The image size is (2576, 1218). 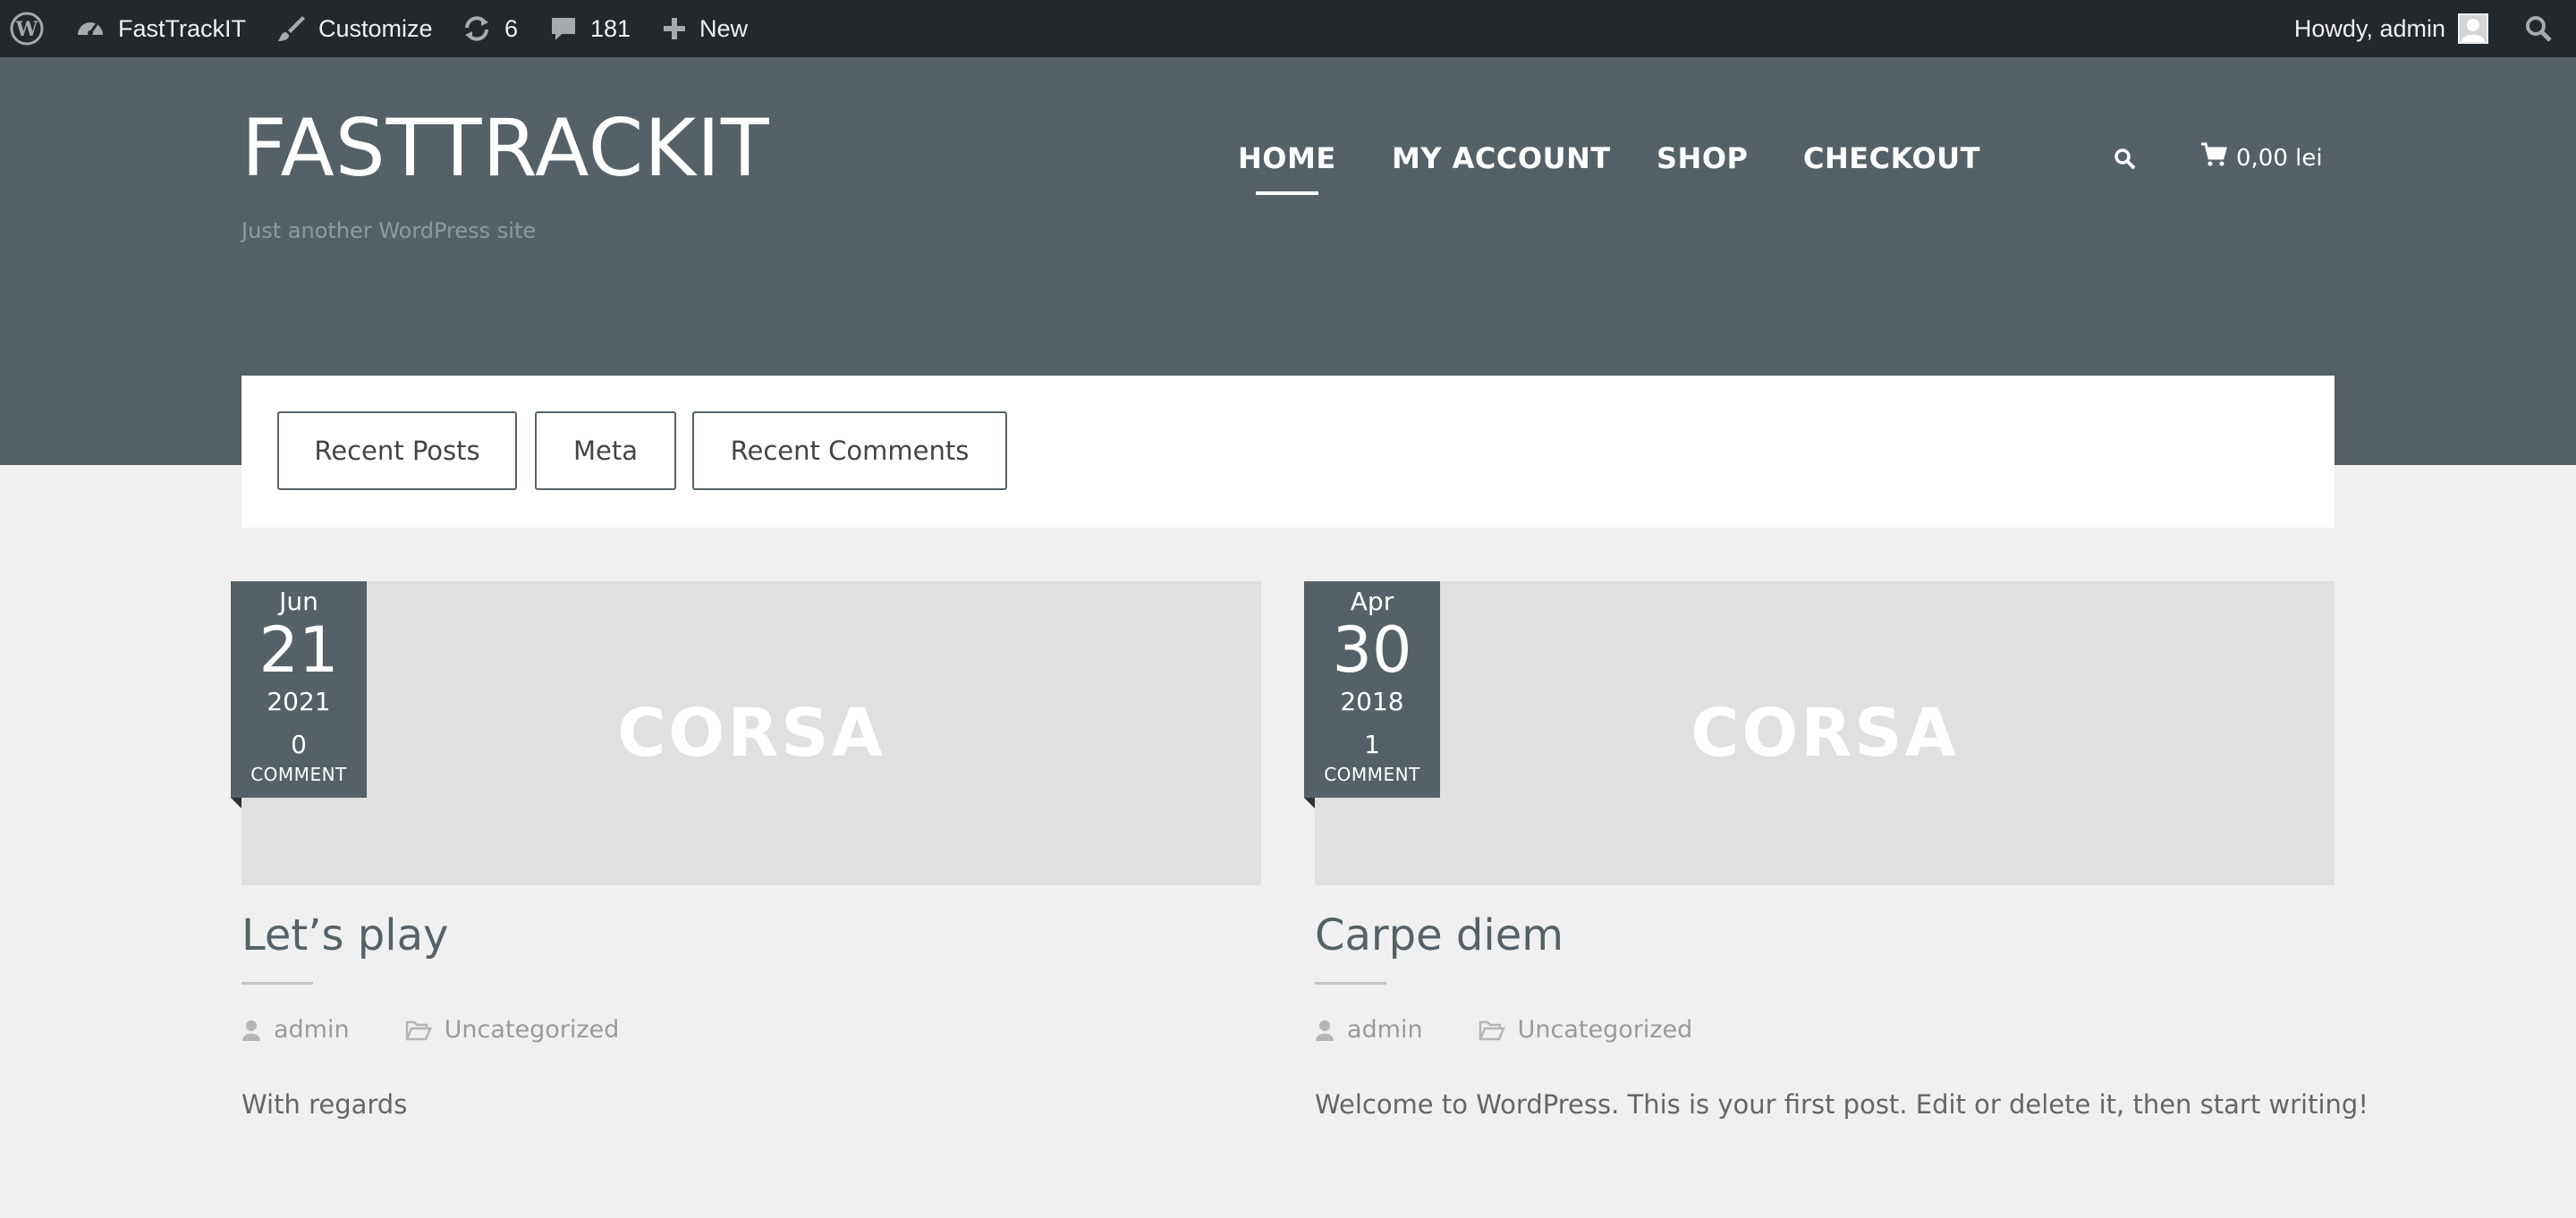 I want to click on admin-search-button, so click(x=2538, y=28).